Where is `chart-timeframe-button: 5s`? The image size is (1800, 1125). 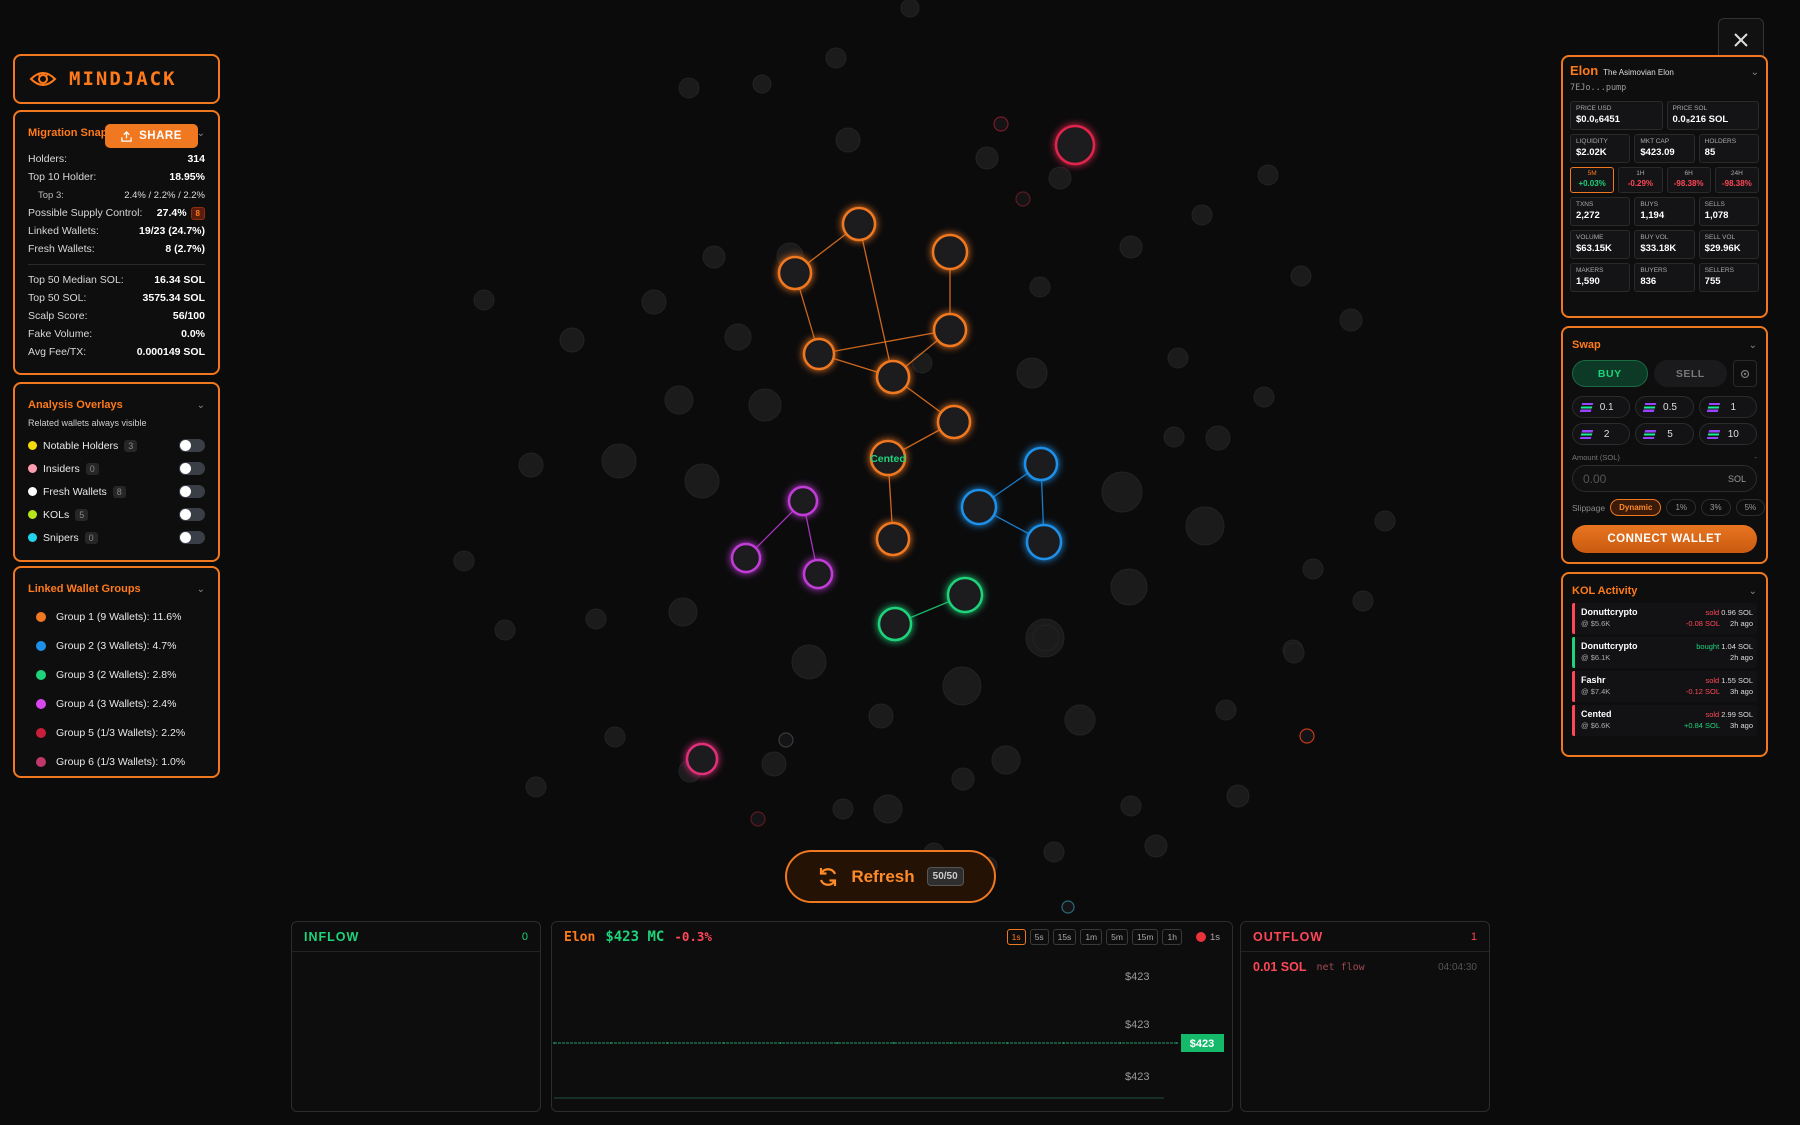
chart-timeframe-button: 5s is located at coordinates (1039, 937).